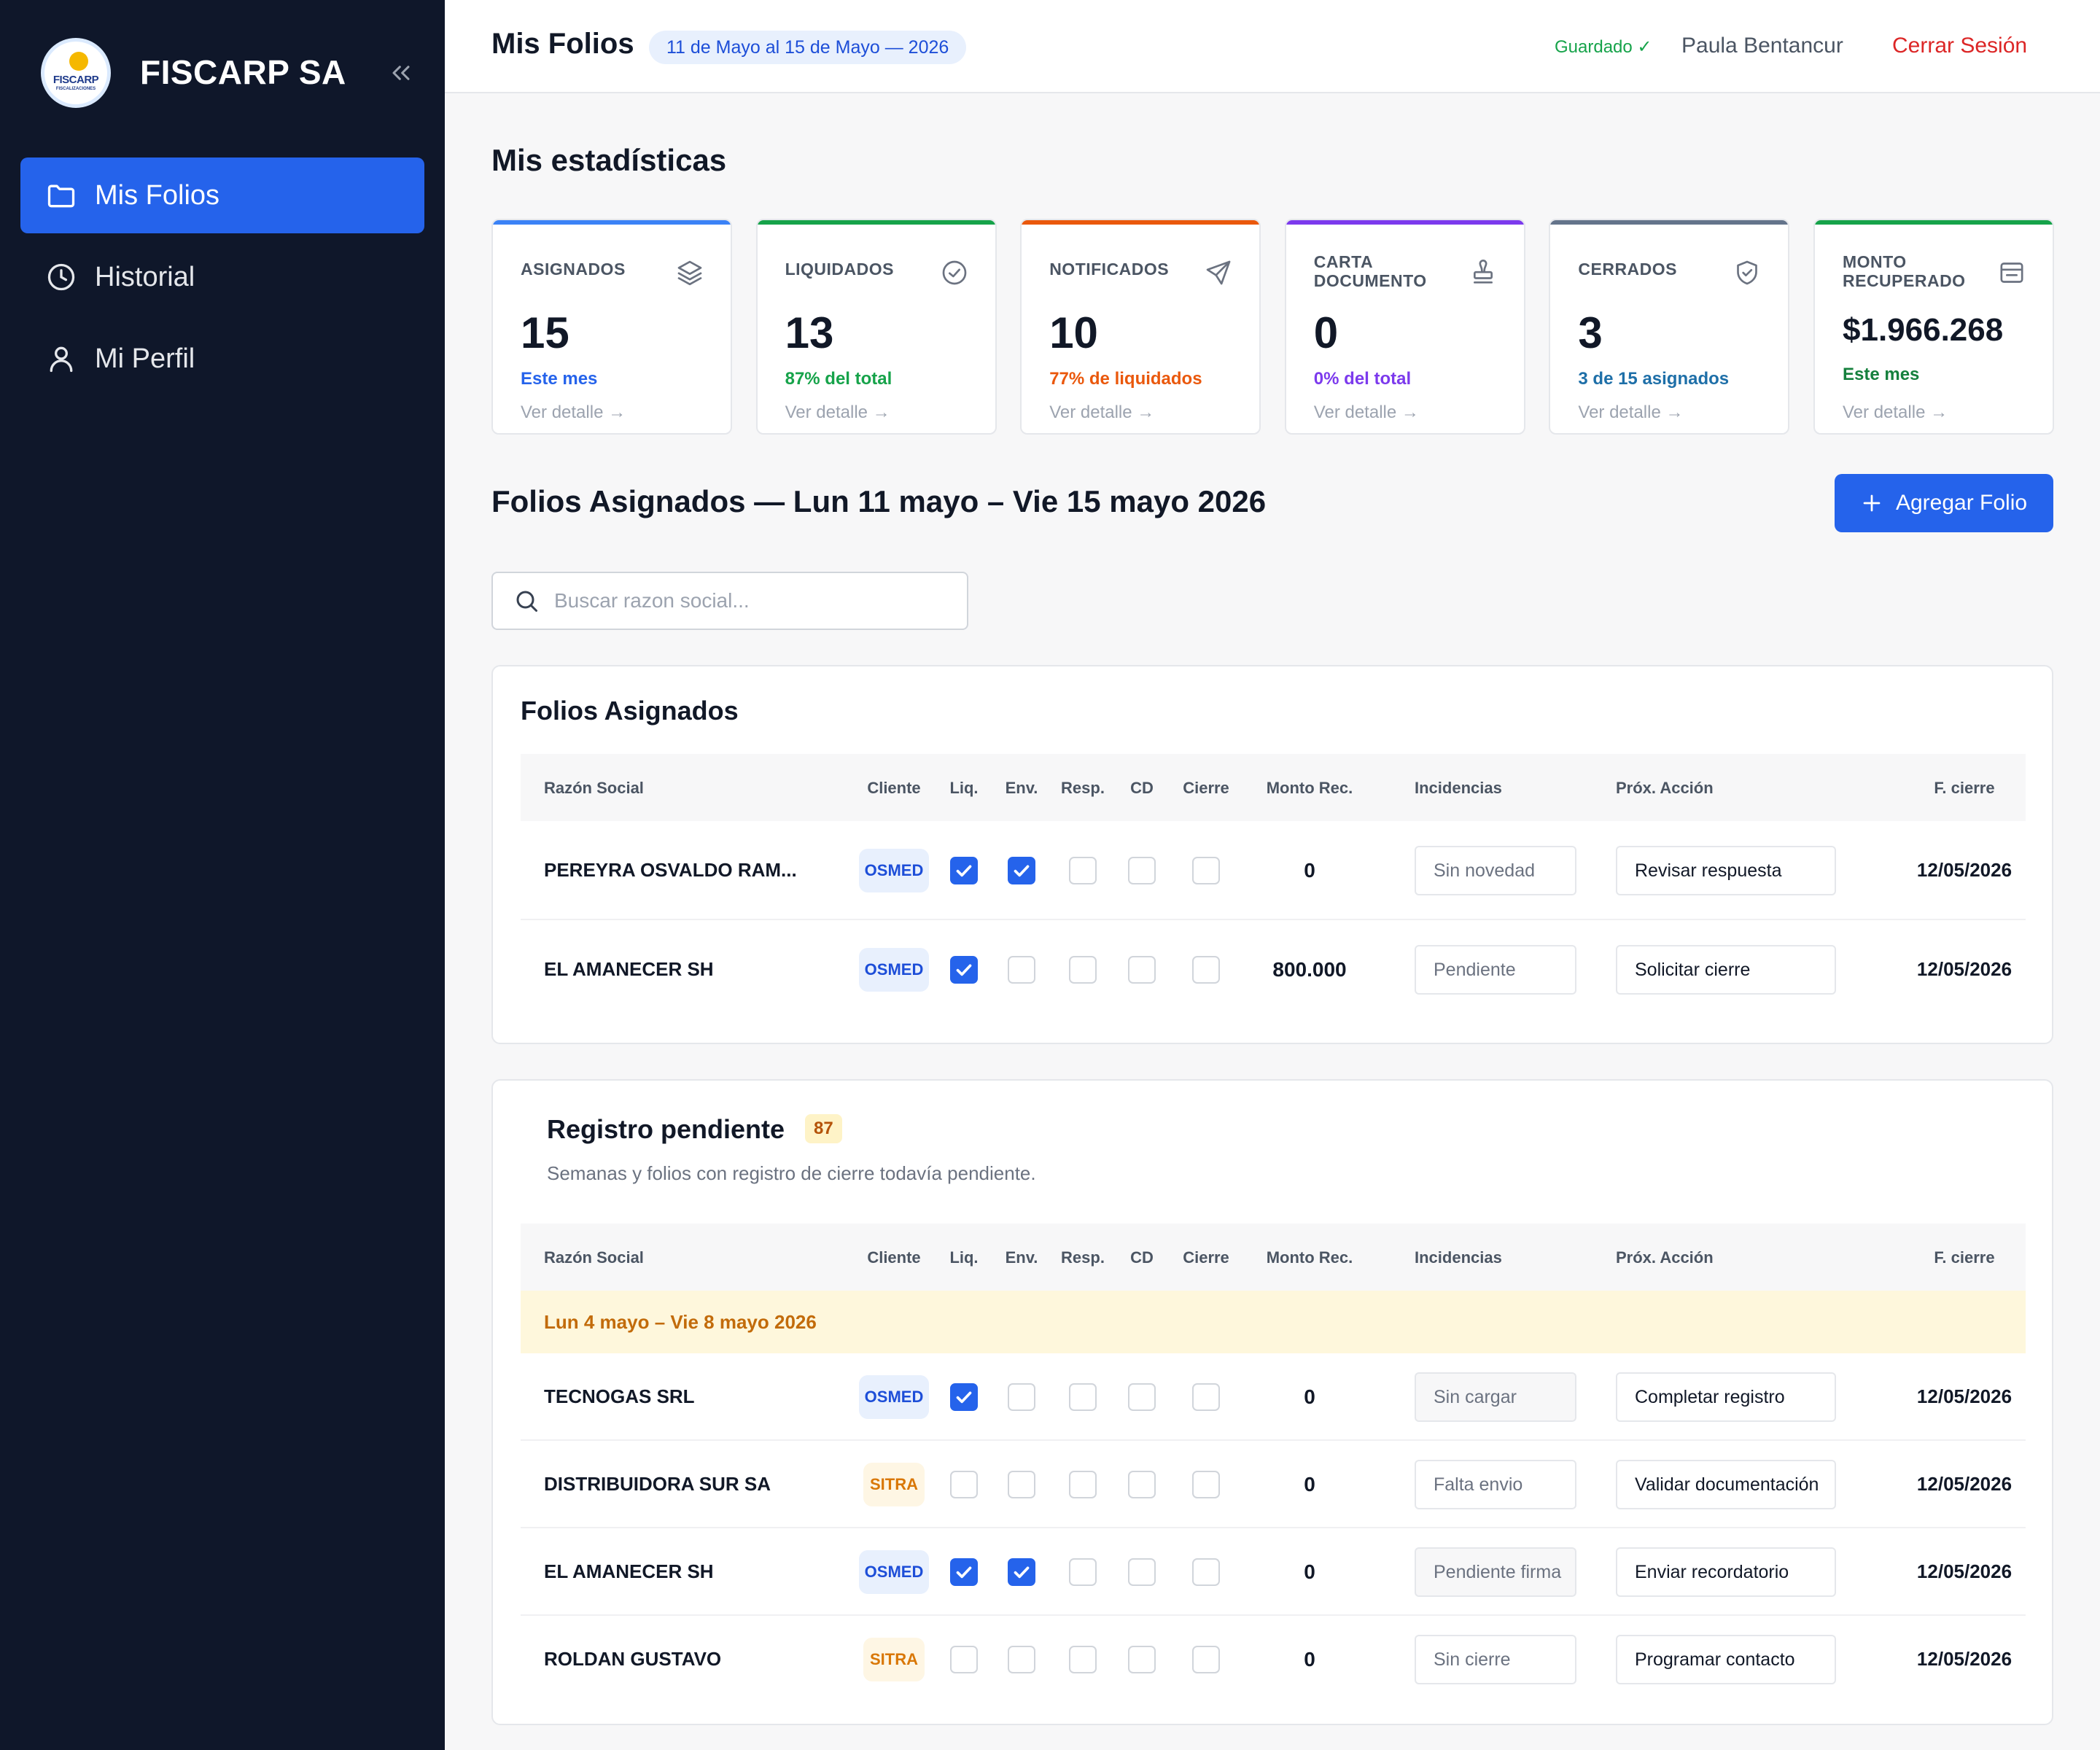  I want to click on incidencias-field: Sin novedad, so click(1495, 870).